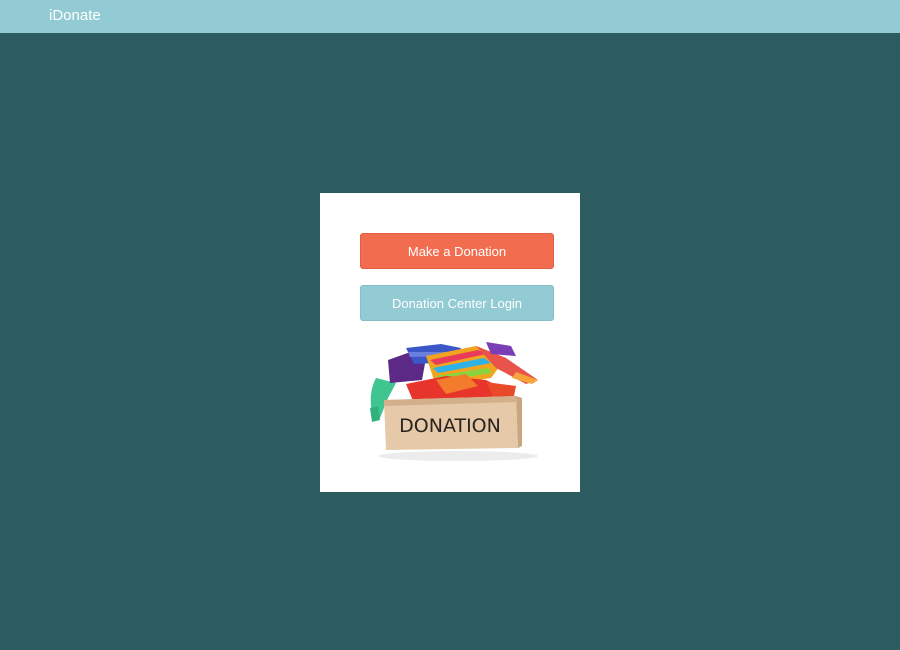 This screenshot has height=650, width=900. I want to click on donation-center-login-button: Donation Center Login, so click(457, 303).